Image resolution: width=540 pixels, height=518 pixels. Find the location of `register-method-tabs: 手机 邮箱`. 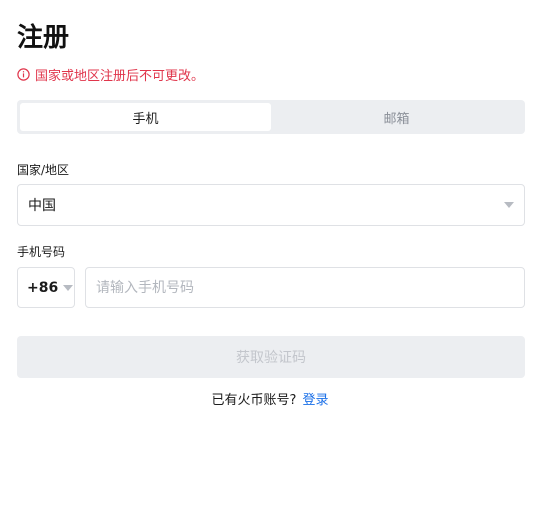

register-method-tabs: 手机 邮箱 is located at coordinates (271, 117).